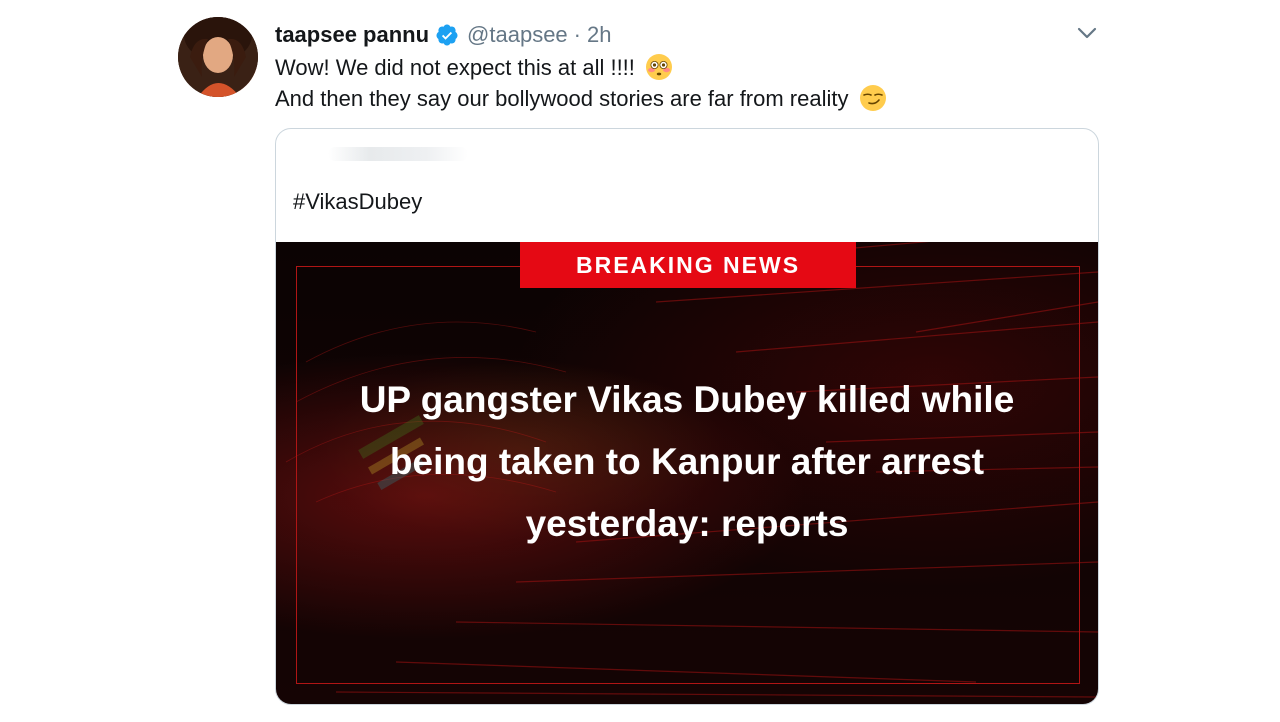  I want to click on tweet-header: taapsee pannu @taapsee · 2h, so click(443, 35).